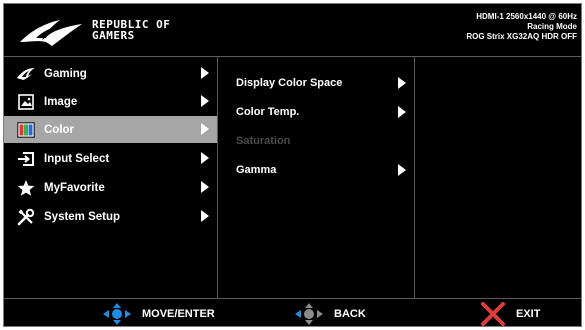  I want to click on exit-button: EXIT, so click(510, 314).